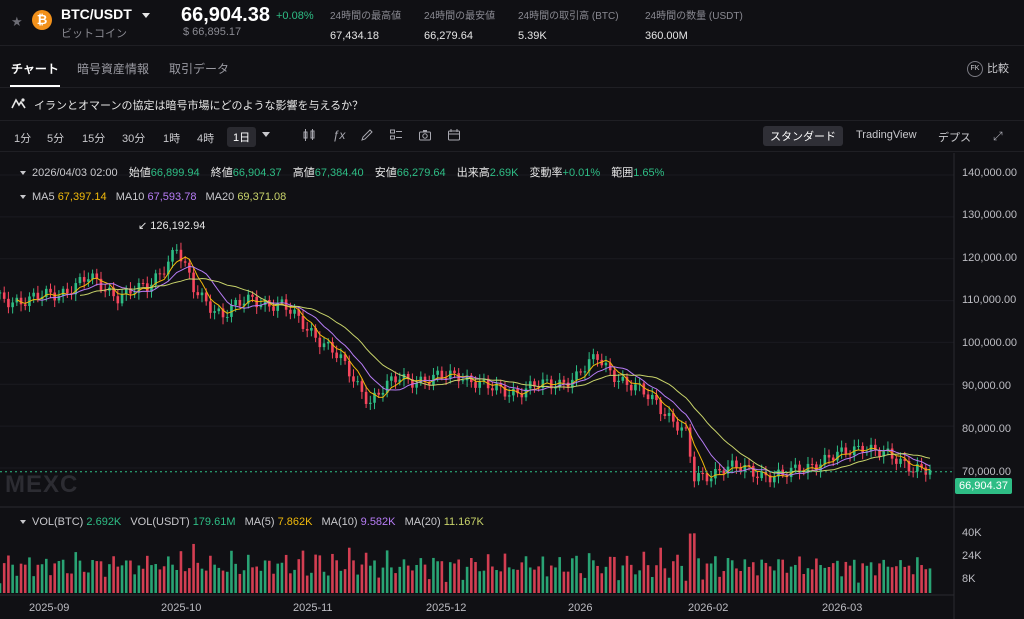  What do you see at coordinates (512, 104) in the screenshot?
I see `news-banner: イランとオマーンの協定は暗号市場にどのような影響を与えるか？` at bounding box center [512, 104].